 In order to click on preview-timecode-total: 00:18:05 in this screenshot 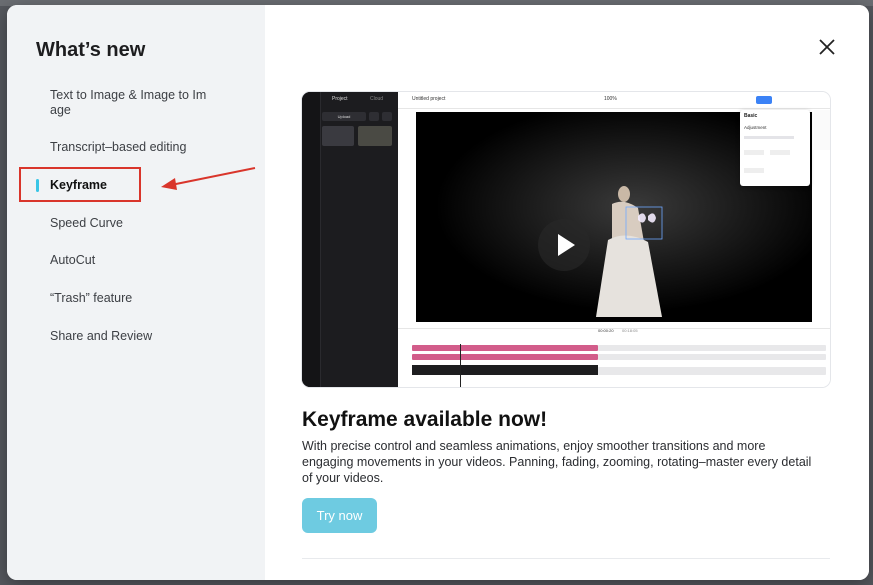, I will do `click(630, 330)`.